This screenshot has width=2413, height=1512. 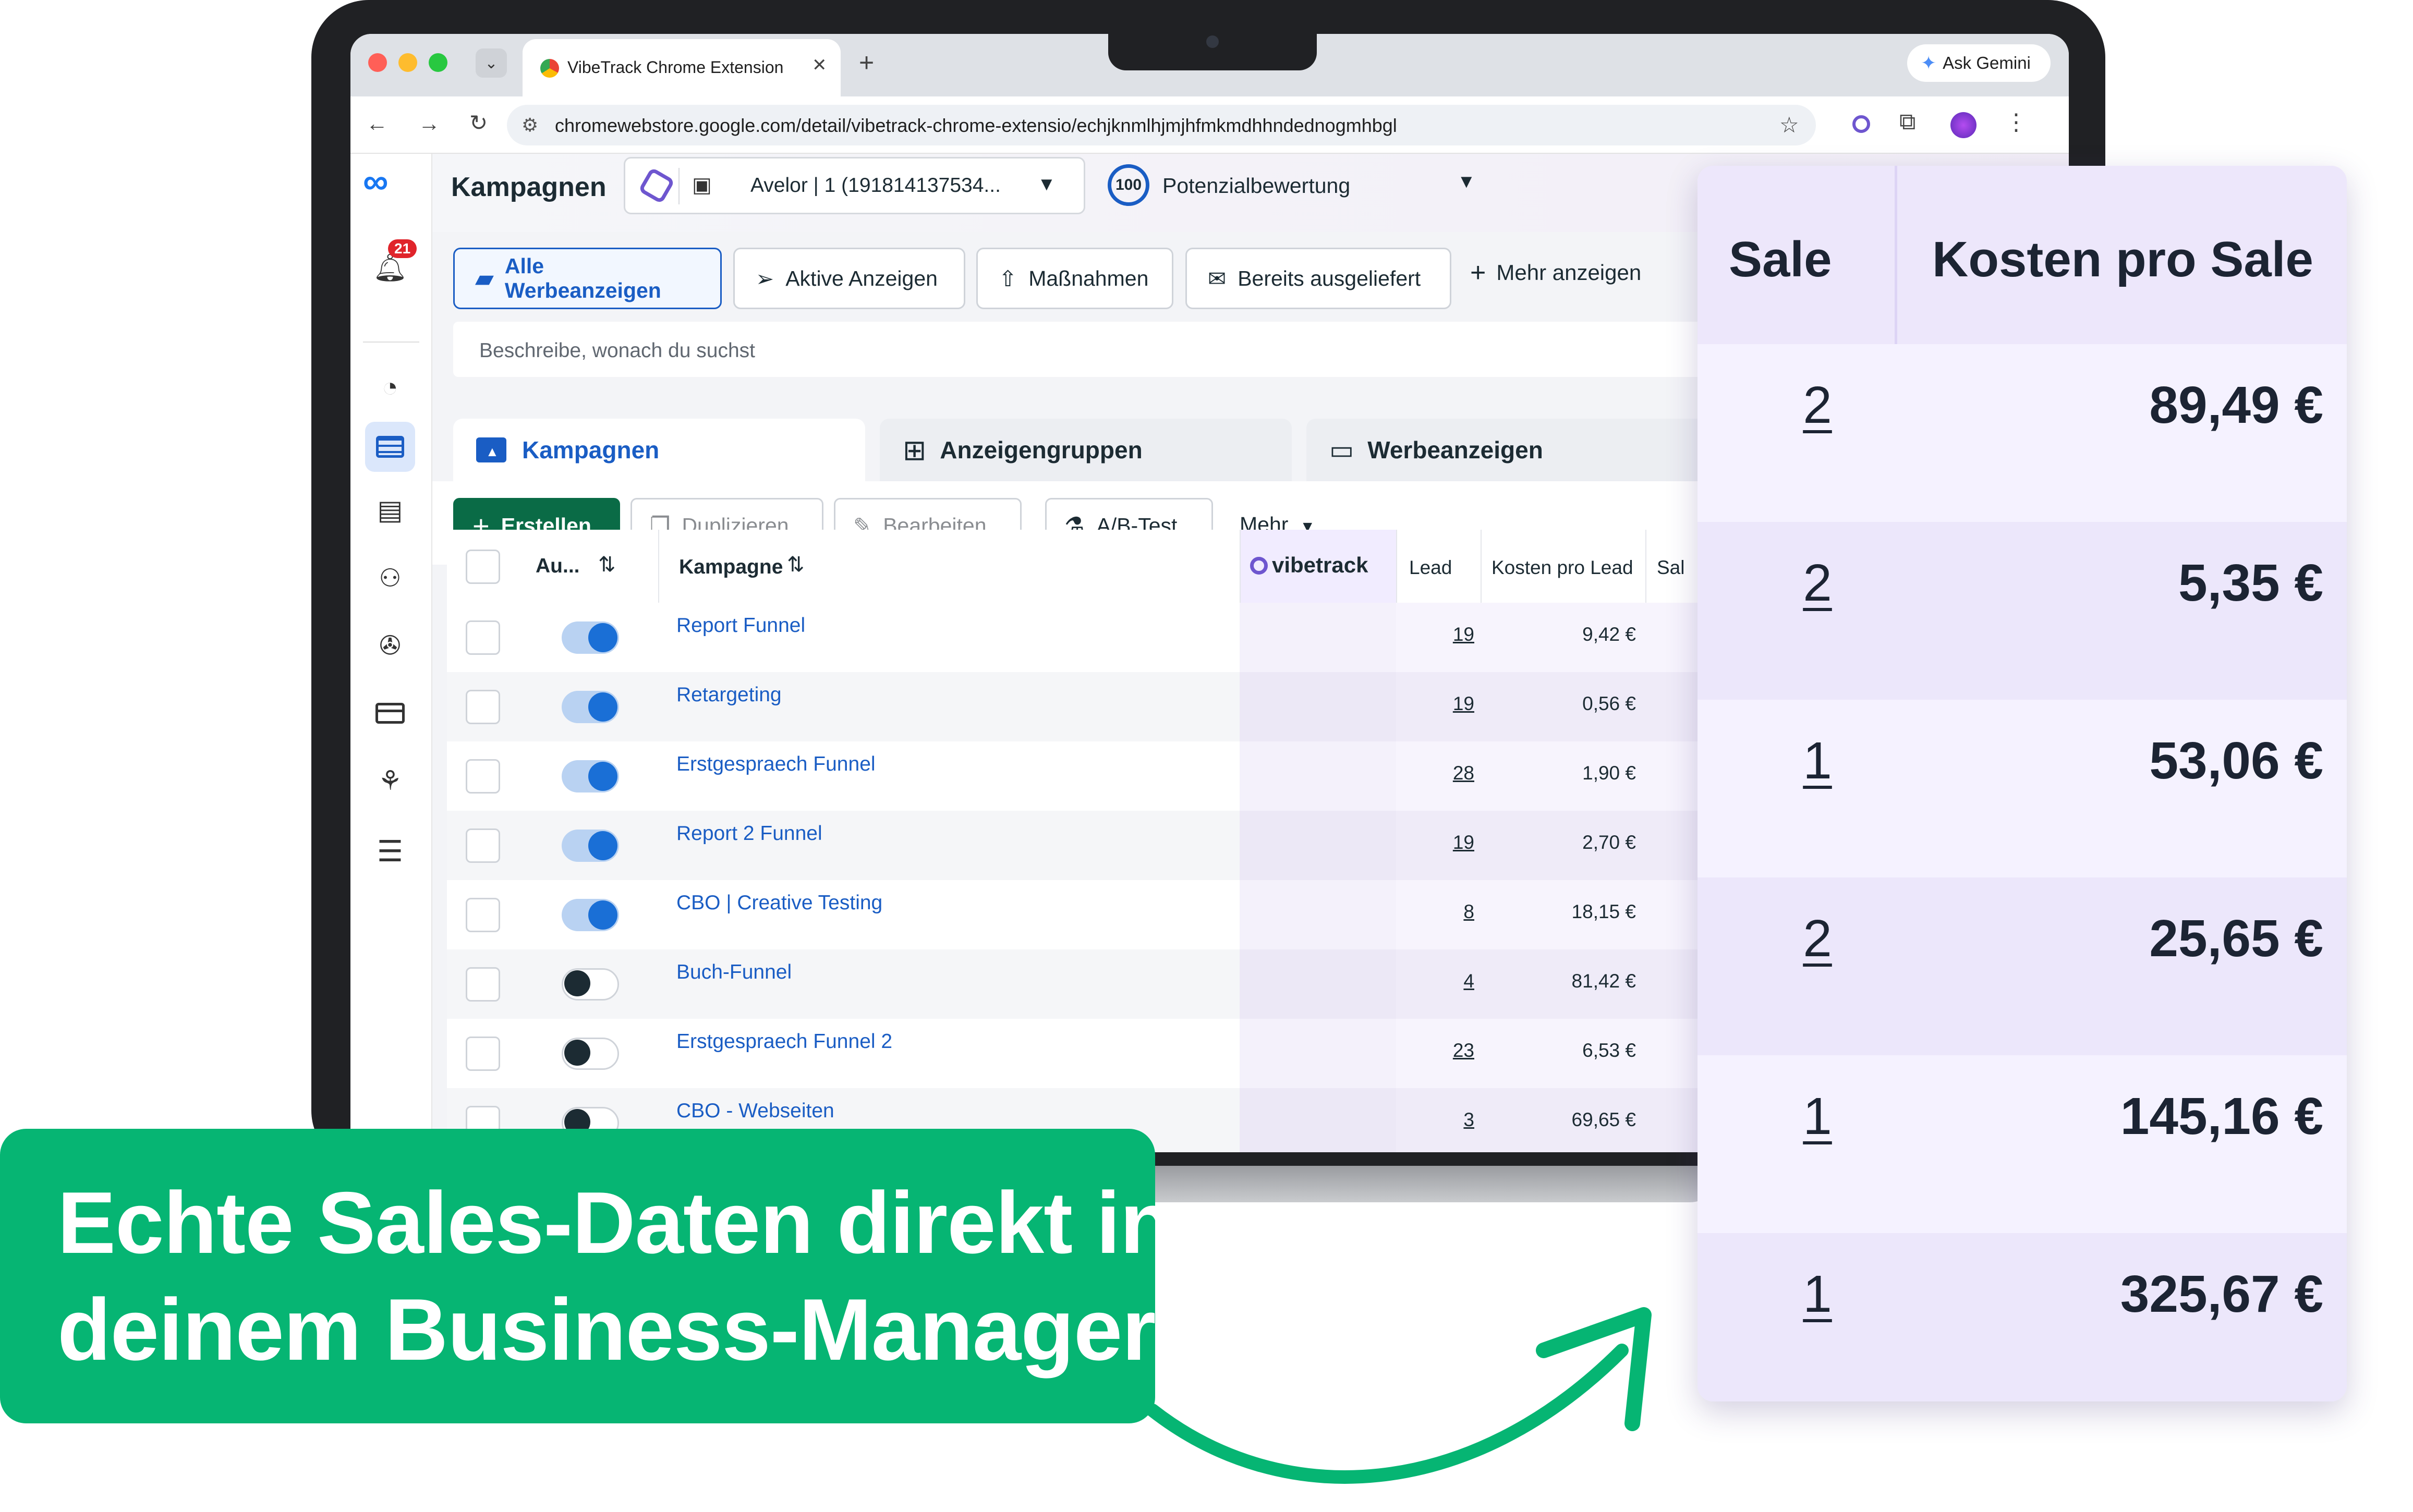 What do you see at coordinates (438, 62) in the screenshot?
I see `maximize-window-button` at bounding box center [438, 62].